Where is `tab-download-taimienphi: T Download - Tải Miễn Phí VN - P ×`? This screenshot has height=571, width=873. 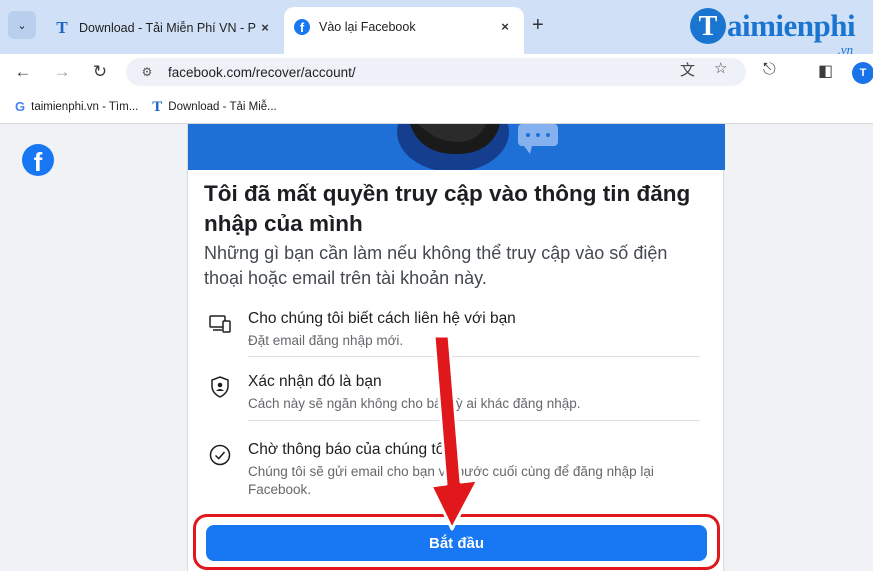 tab-download-taimienphi: T Download - Tải Miễn Phí VN - P × is located at coordinates (164, 27).